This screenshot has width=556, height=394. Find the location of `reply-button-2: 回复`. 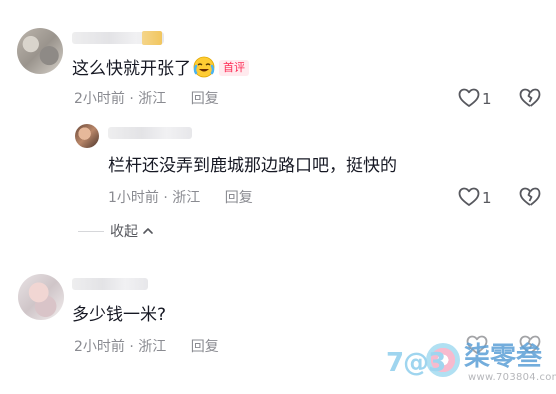

reply-button-2: 回复 is located at coordinates (205, 347).